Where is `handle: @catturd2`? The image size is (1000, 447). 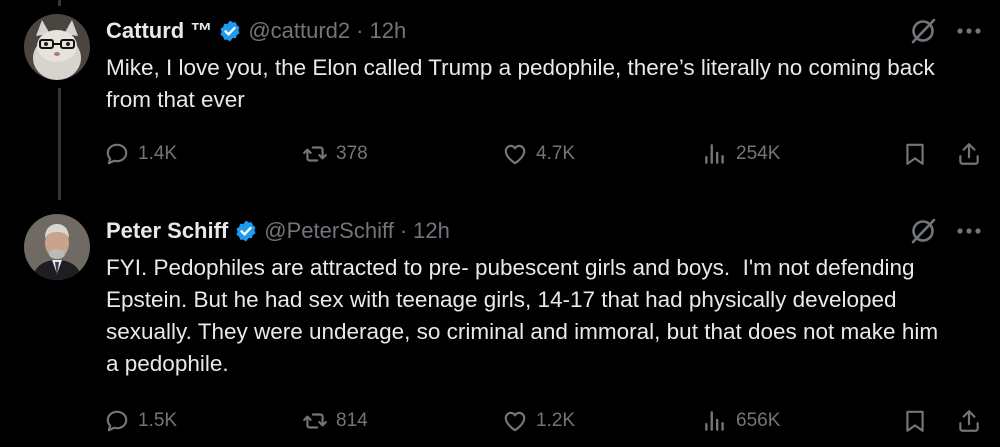 handle: @catturd2 is located at coordinates (299, 31).